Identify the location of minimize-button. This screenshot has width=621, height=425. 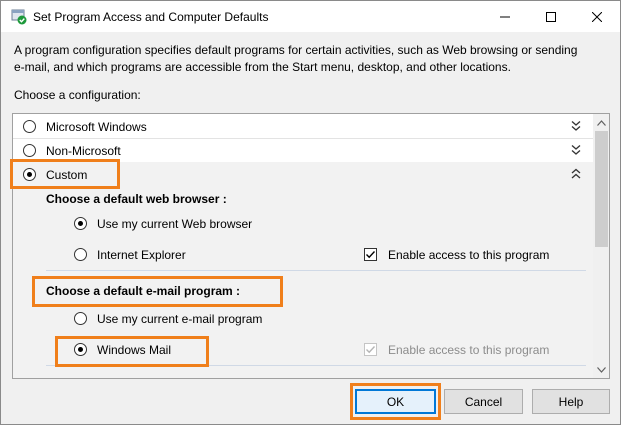
(505, 16).